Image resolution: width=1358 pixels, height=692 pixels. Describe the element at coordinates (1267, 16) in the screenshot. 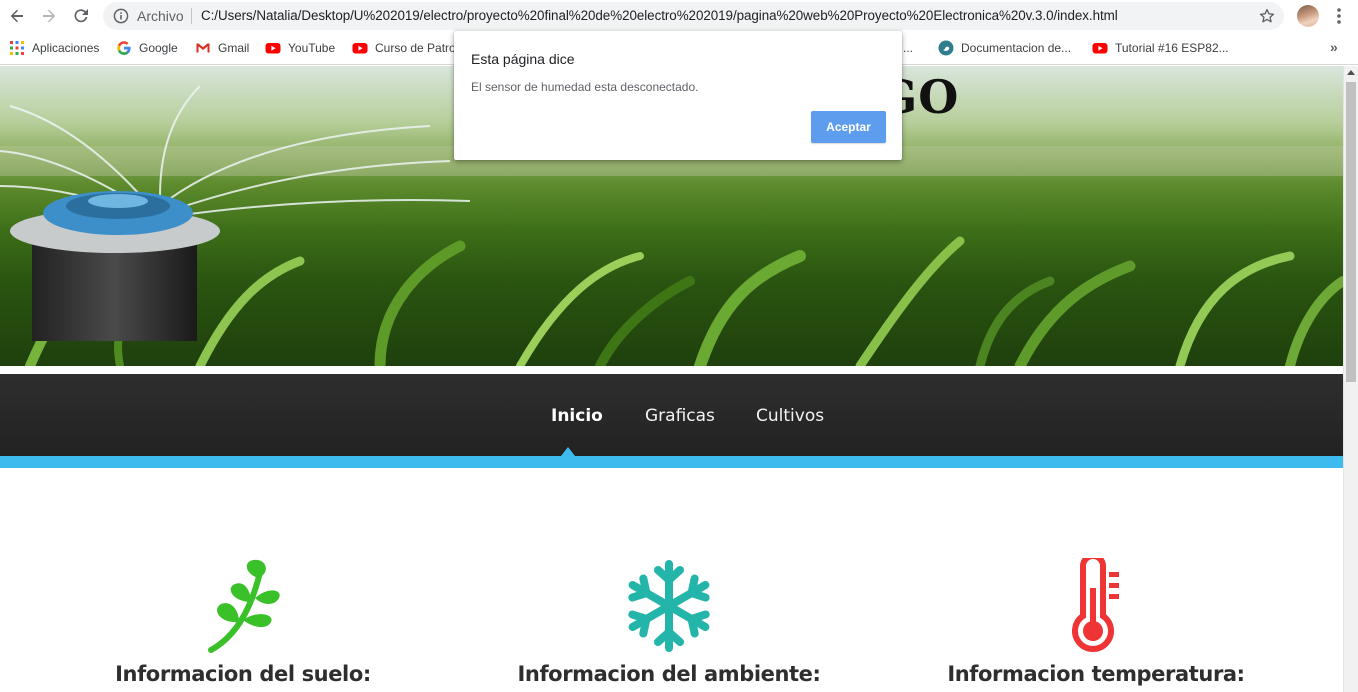

I see `star-icon` at that location.